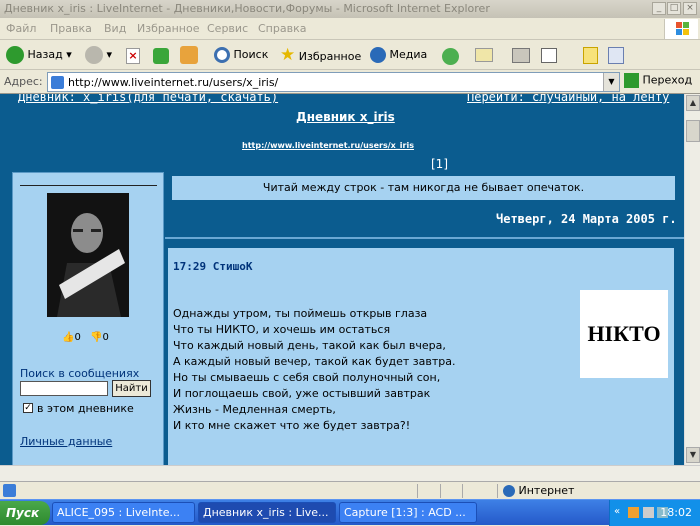  I want to click on nikto-image: НIКТО, so click(624, 334).